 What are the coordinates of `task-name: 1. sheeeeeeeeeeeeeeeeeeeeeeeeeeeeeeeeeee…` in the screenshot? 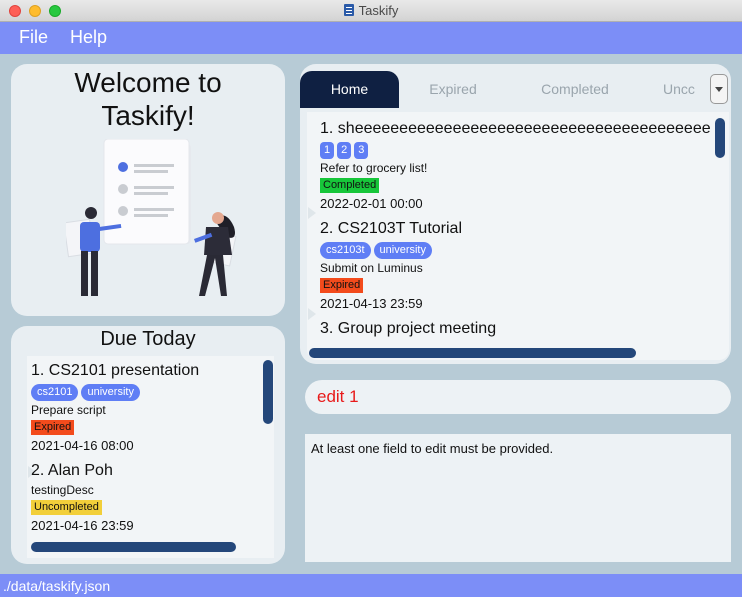 It's located at (515, 128).